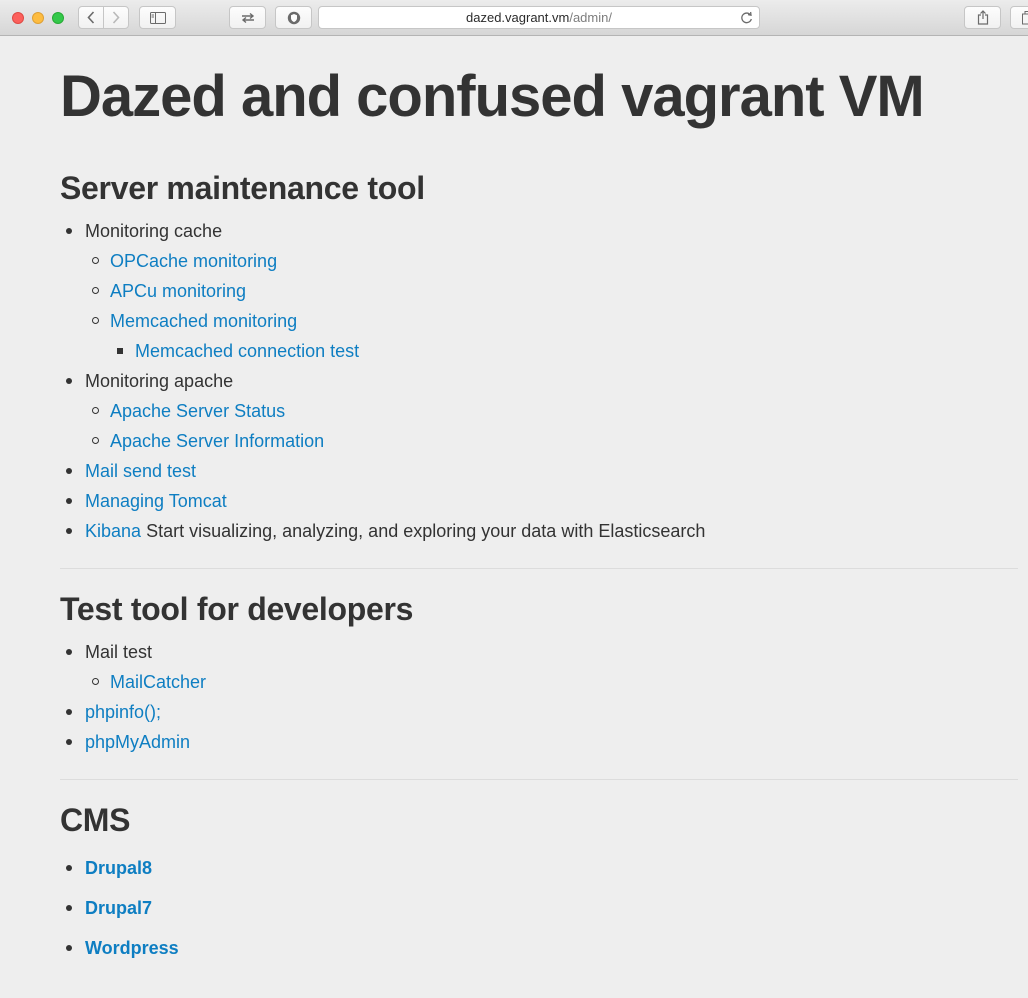 Image resolution: width=1028 pixels, height=998 pixels. Describe the element at coordinates (539, 868) in the screenshot. I see `list-item: Drupal8` at that location.